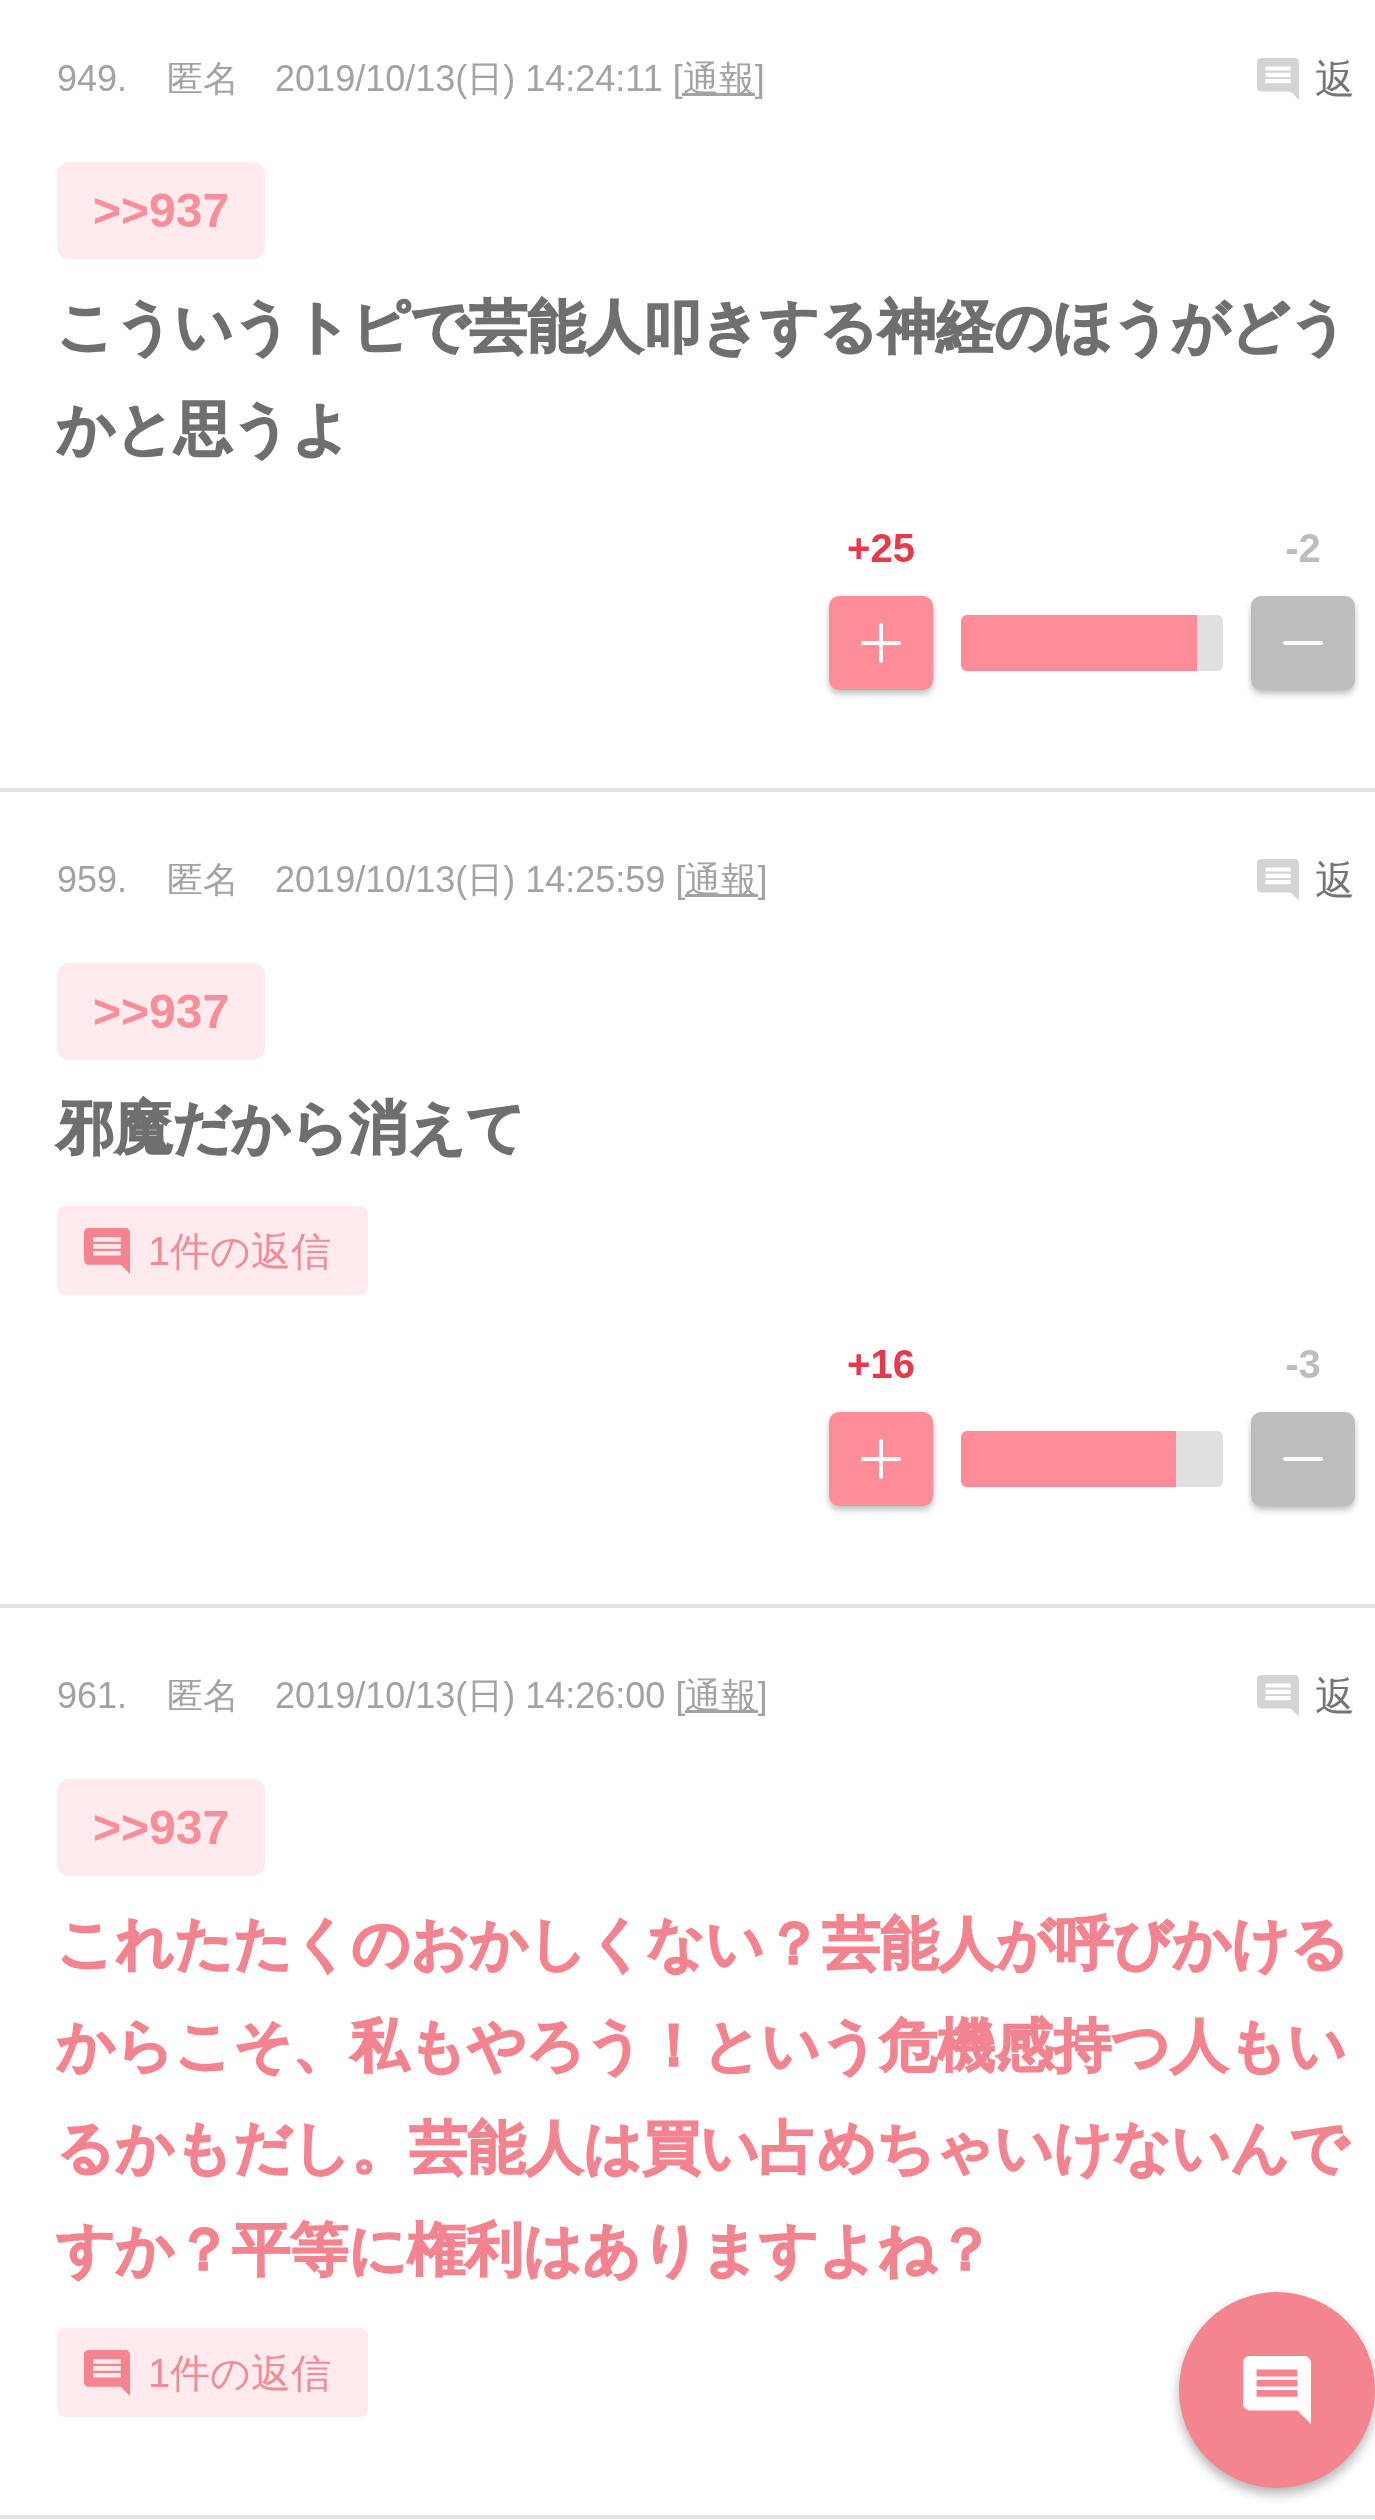 The height and width of the screenshot is (2520, 1375). Describe the element at coordinates (881, 548) in the screenshot. I see `upvote-count: +25` at that location.